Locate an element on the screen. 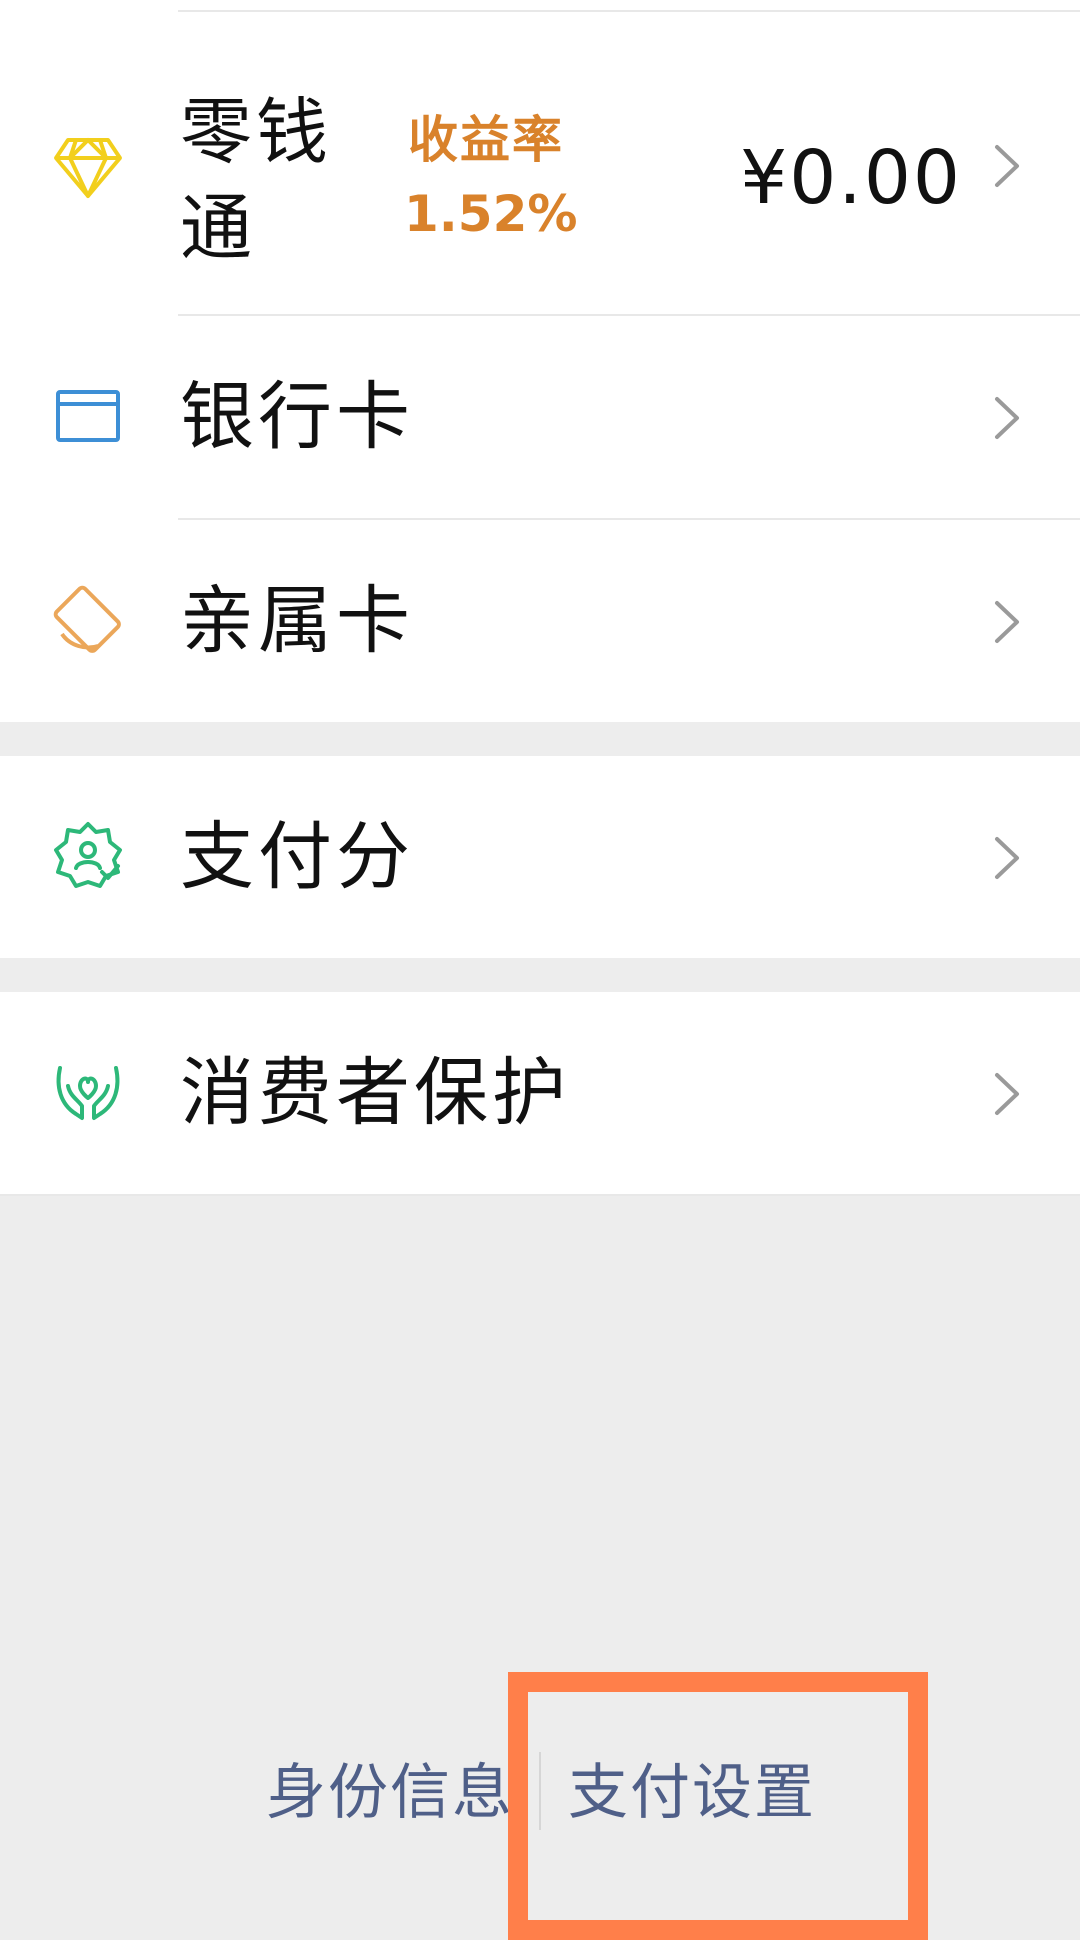 The height and width of the screenshot is (1940, 1080). family-card-label: 亲属卡 is located at coordinates (297, 621).